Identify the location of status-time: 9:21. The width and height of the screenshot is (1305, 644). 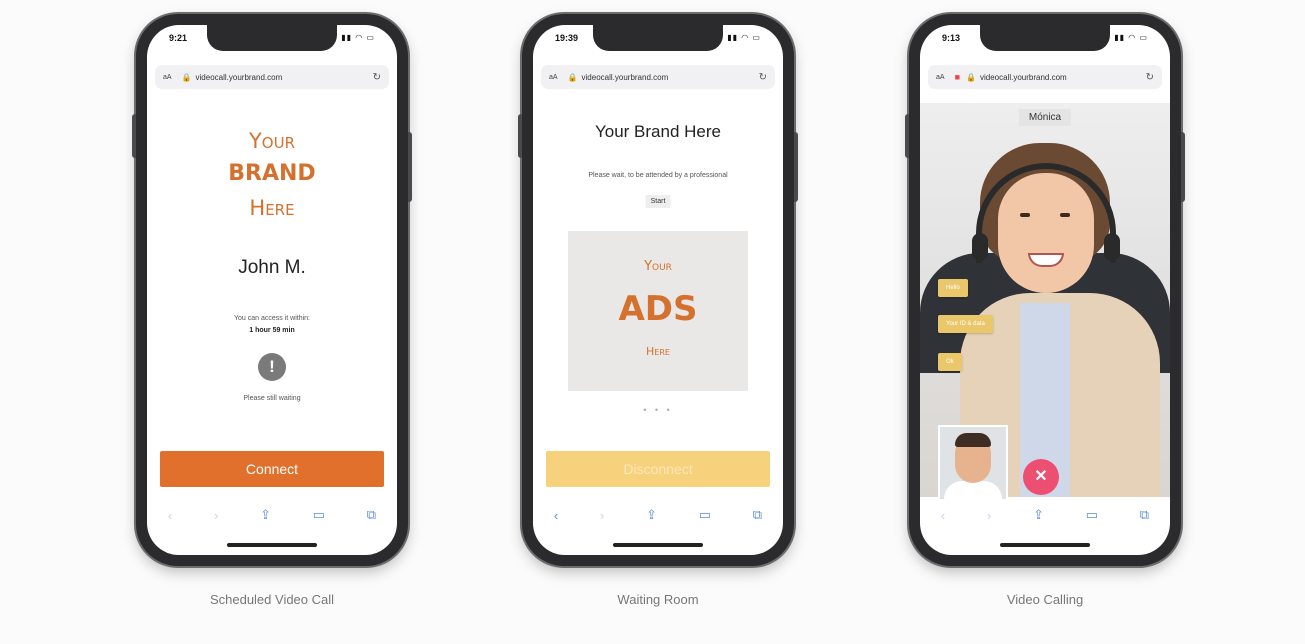
(178, 38).